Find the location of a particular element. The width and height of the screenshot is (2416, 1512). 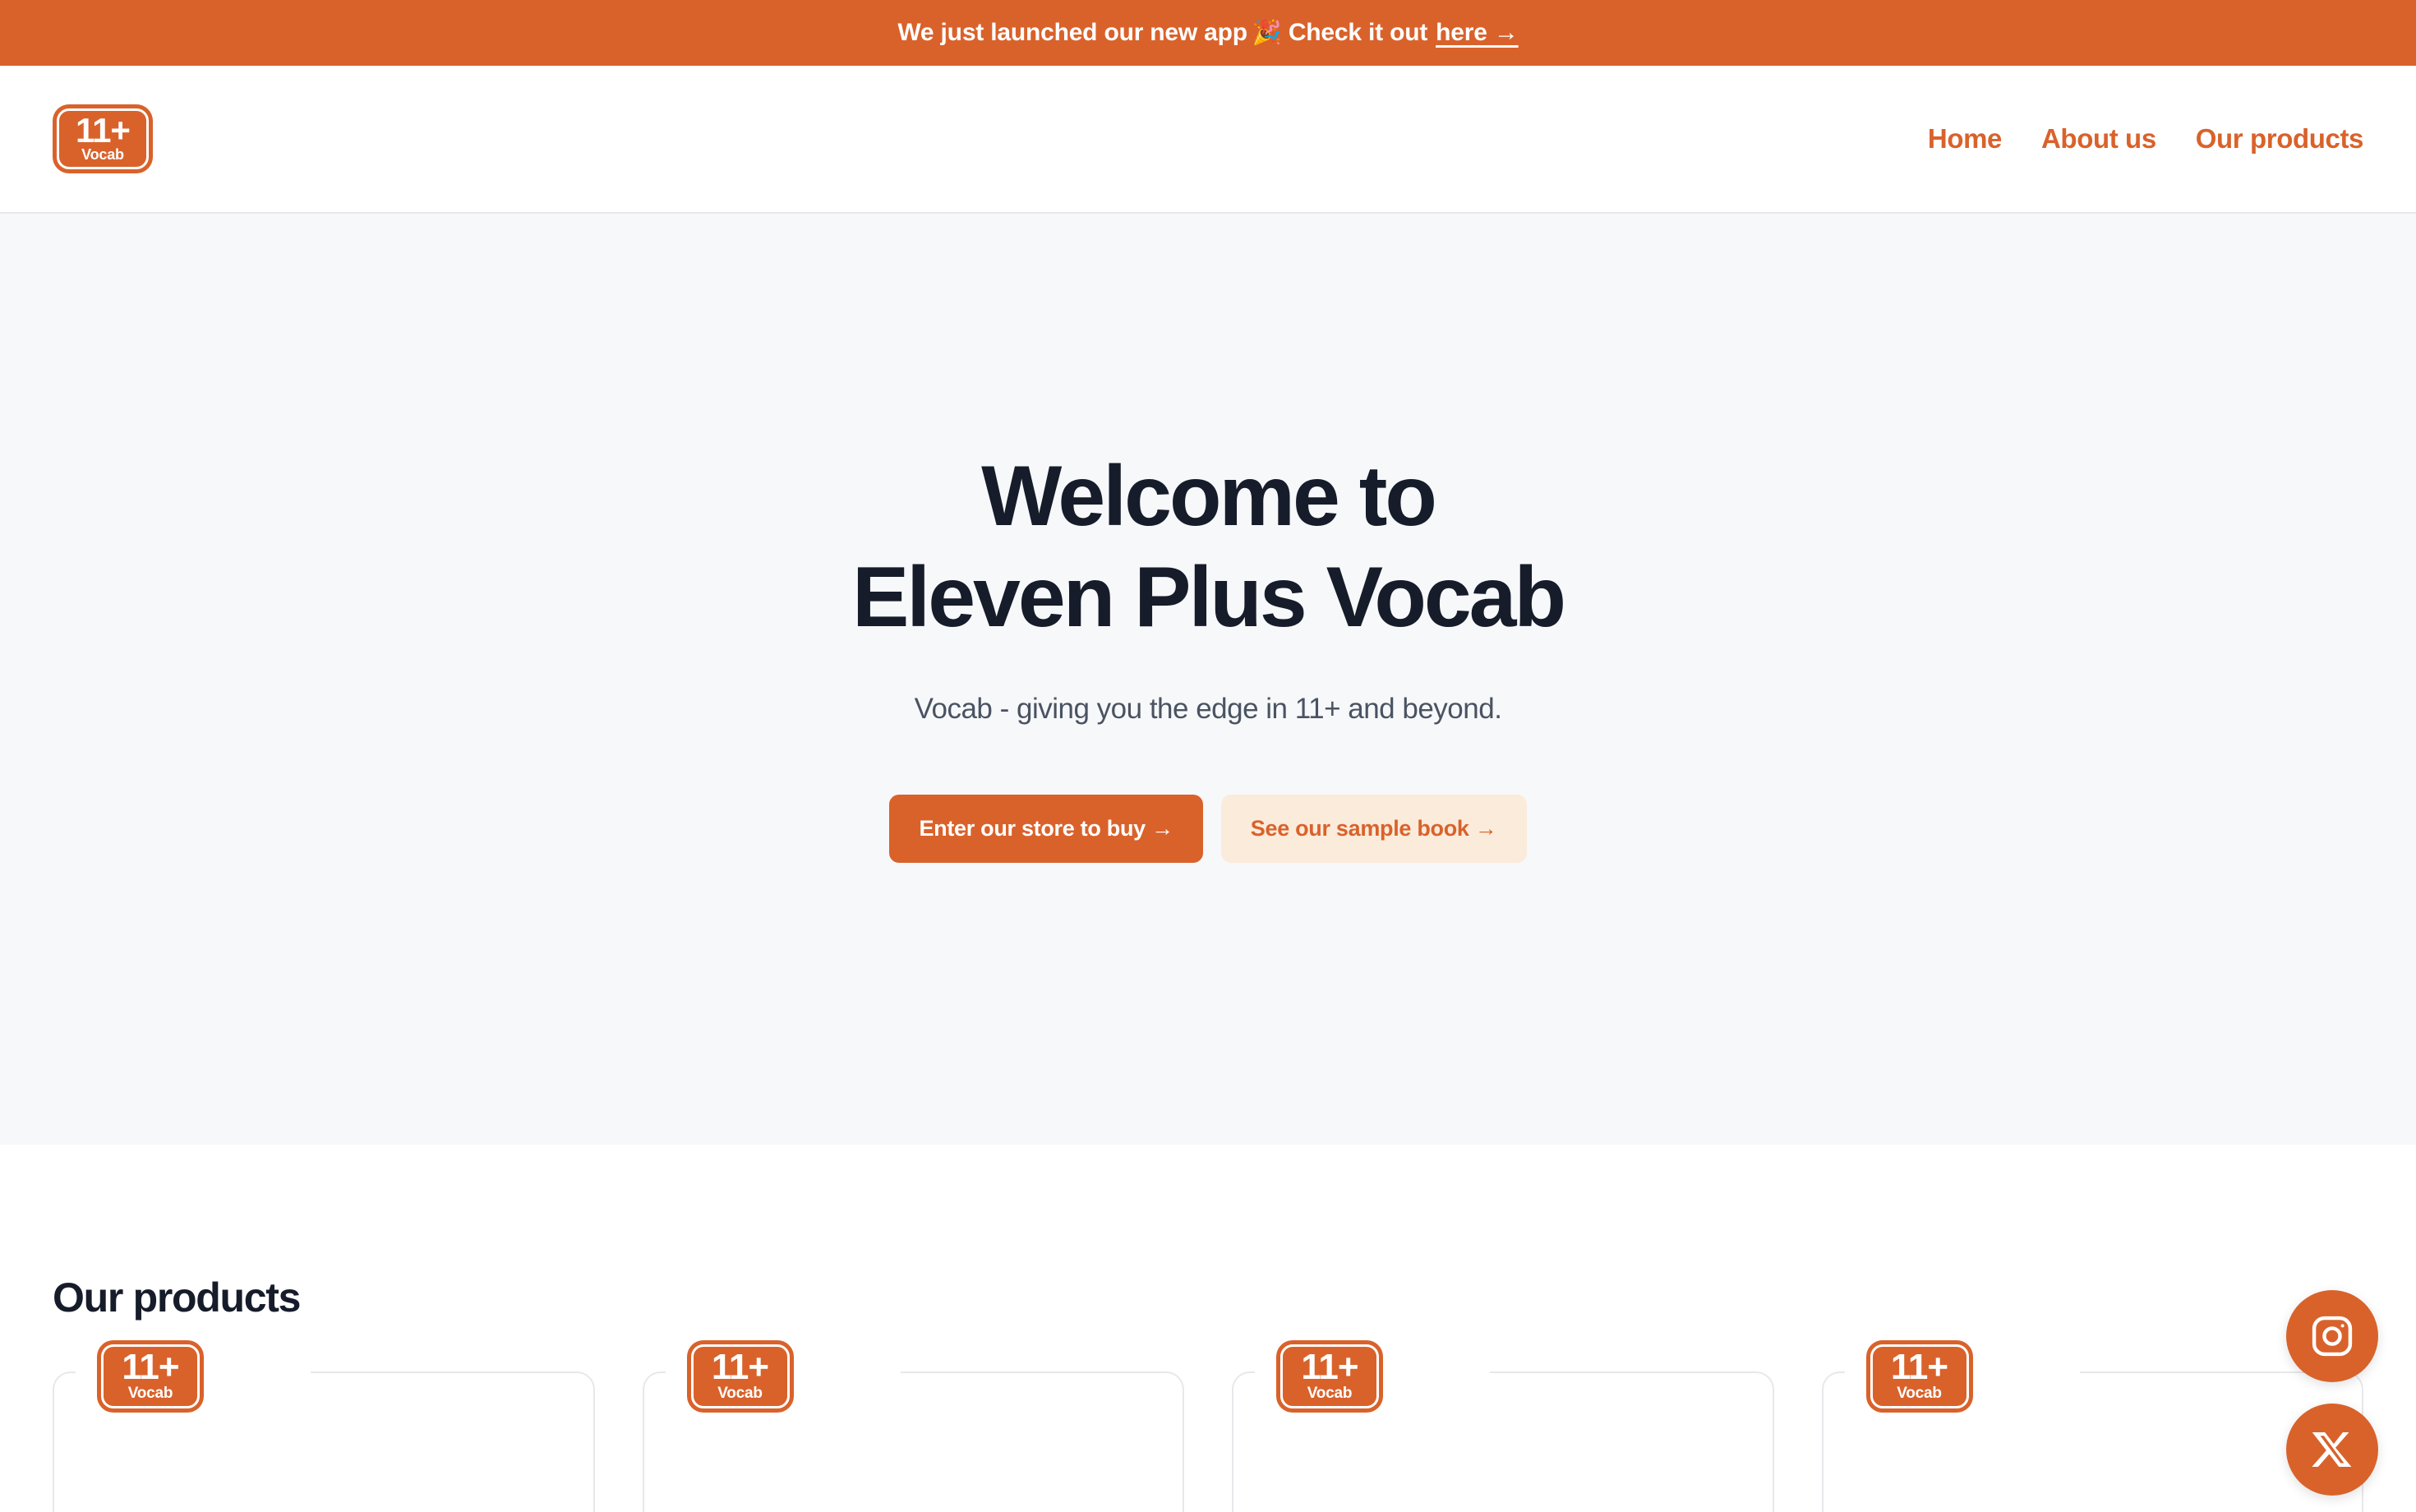

nav-link-home: Home is located at coordinates (1965, 138).